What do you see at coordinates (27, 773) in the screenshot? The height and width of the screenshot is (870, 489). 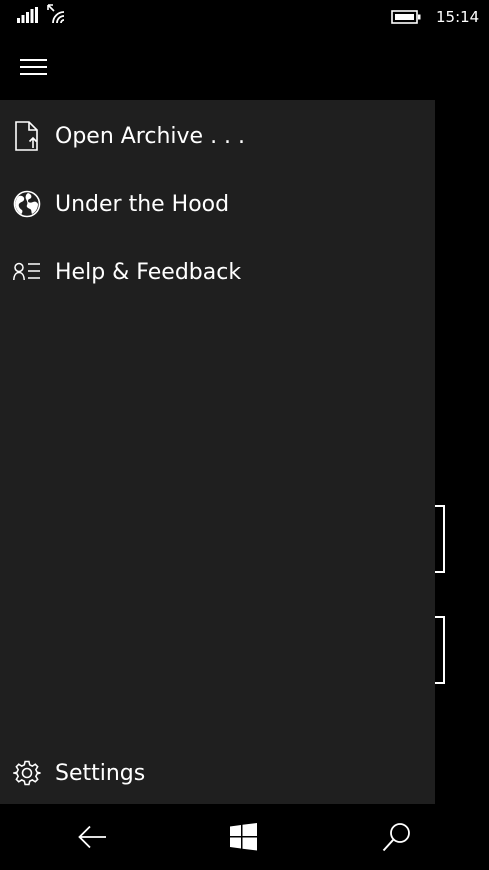 I see `gear-icon` at bounding box center [27, 773].